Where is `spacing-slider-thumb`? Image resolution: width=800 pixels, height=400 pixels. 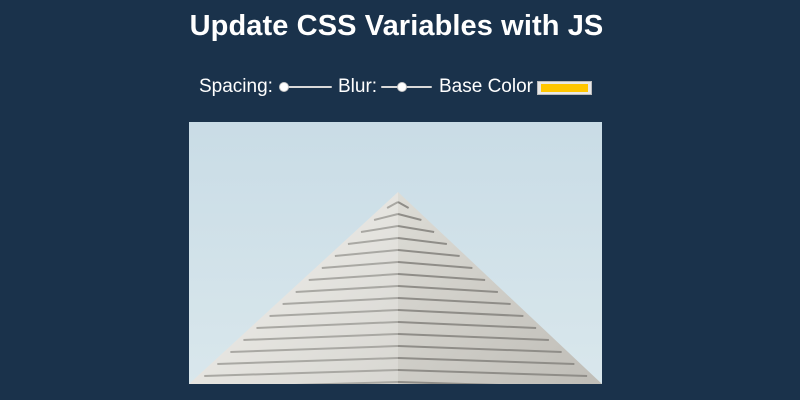 spacing-slider-thumb is located at coordinates (284, 87).